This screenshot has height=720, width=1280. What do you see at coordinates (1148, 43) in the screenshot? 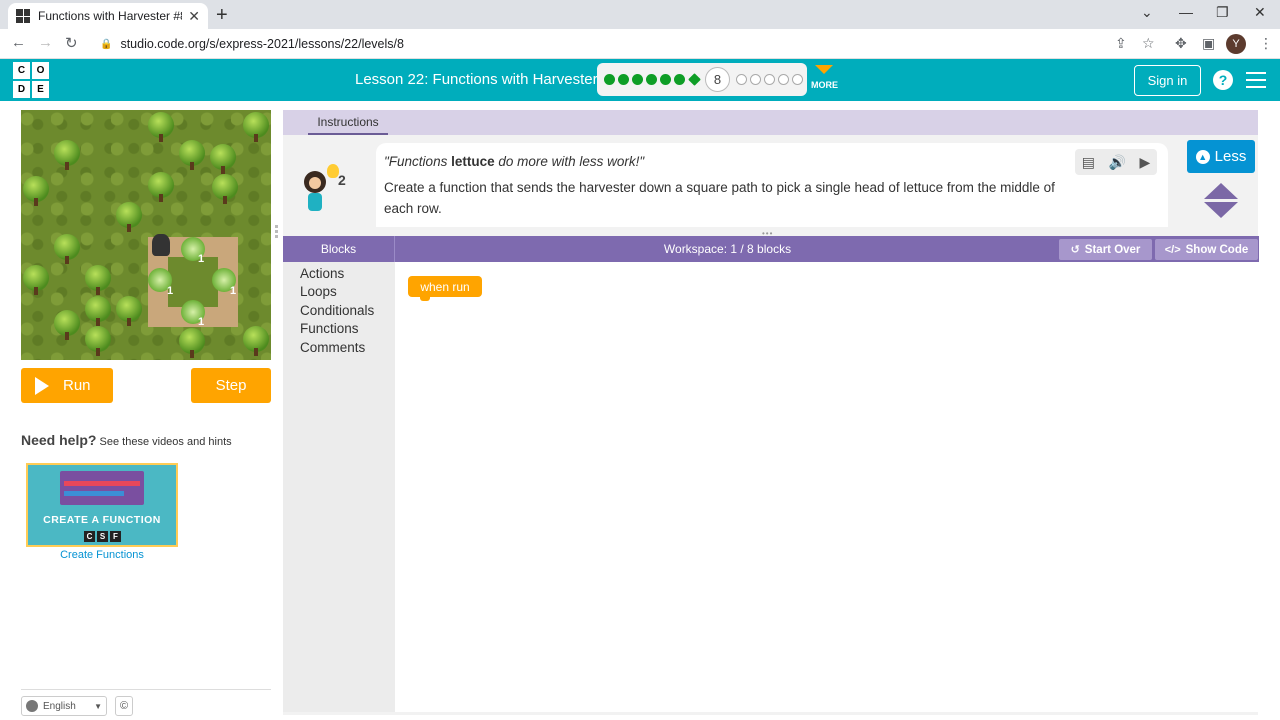
I see `bookmark-star-icon: ☆` at bounding box center [1148, 43].